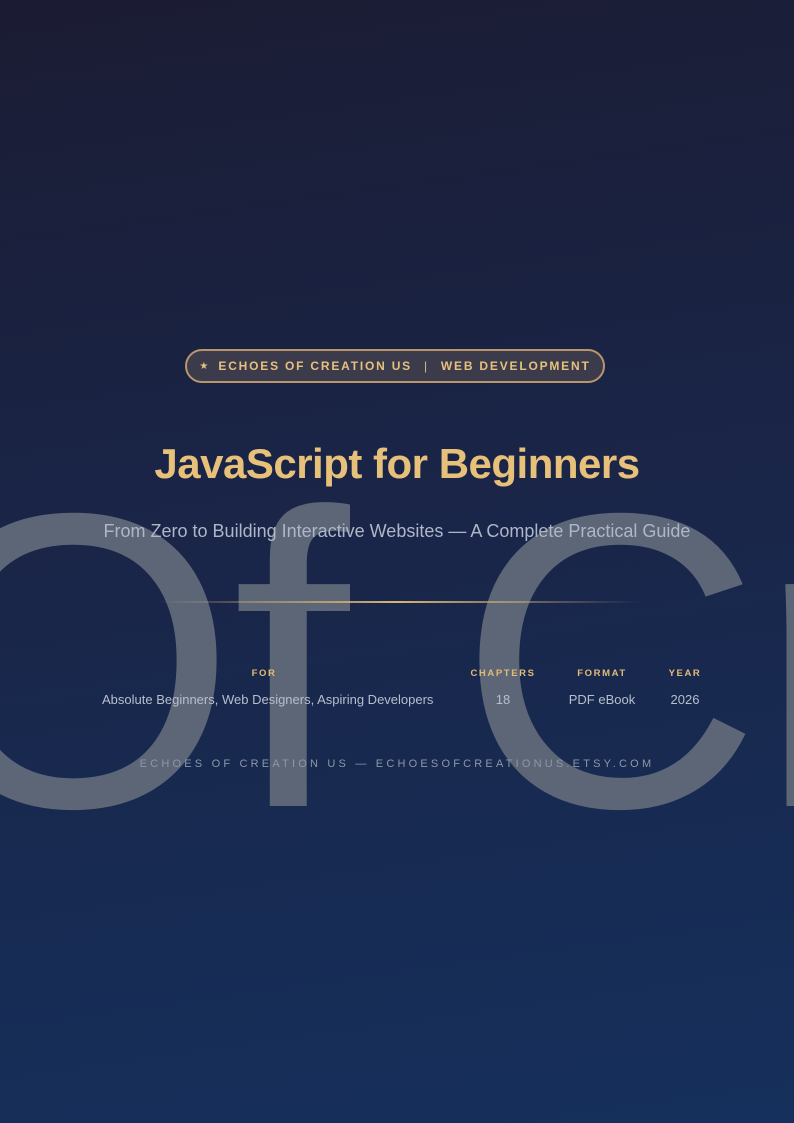 The width and height of the screenshot is (794, 1123). What do you see at coordinates (264, 673) in the screenshot?
I see `meta-for-label: FOR` at bounding box center [264, 673].